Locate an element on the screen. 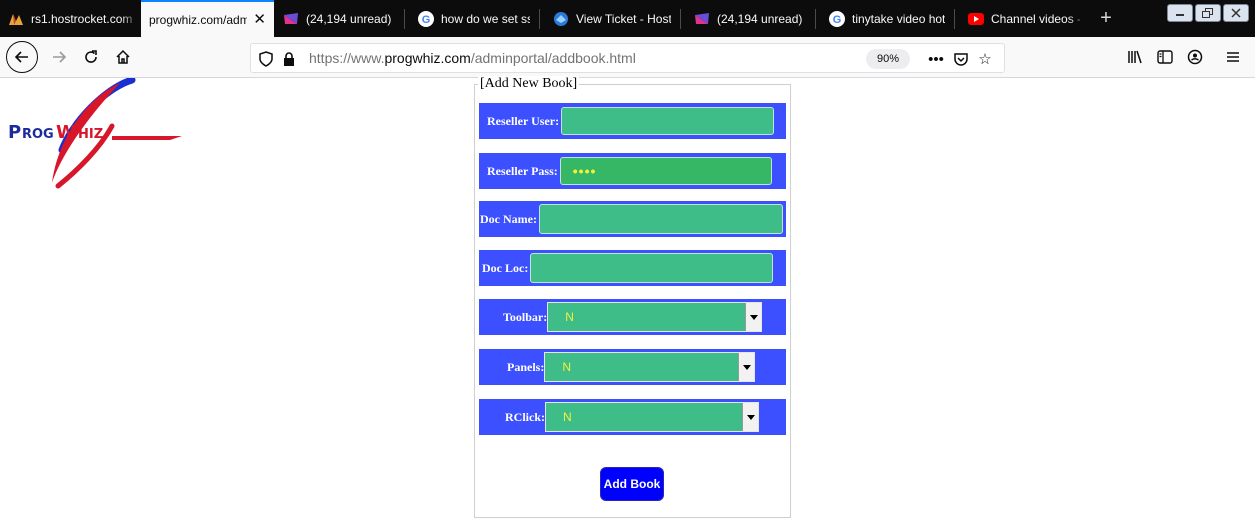  tab-google-ssl: G how do we set ssl is located at coordinates (474, 18).